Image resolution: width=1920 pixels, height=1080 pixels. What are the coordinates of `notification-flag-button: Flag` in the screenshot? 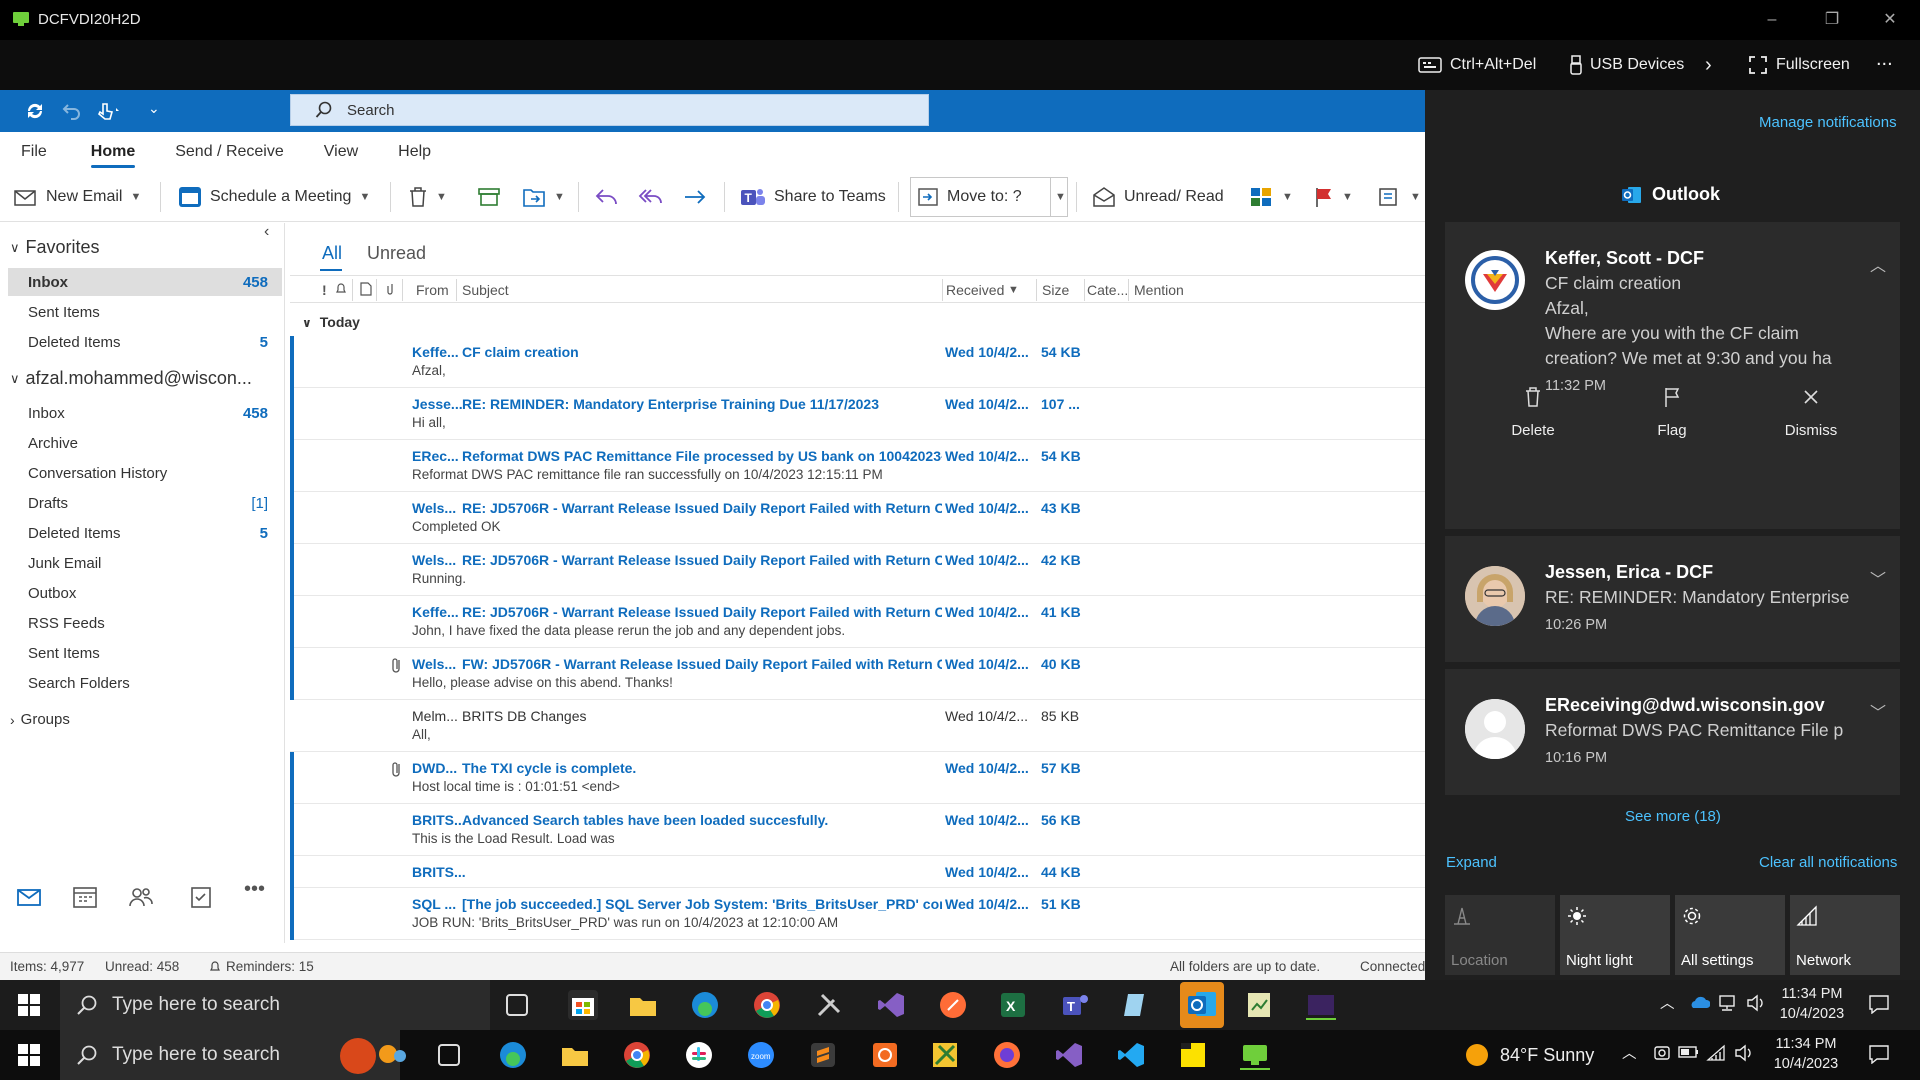 It's located at (1672, 413).